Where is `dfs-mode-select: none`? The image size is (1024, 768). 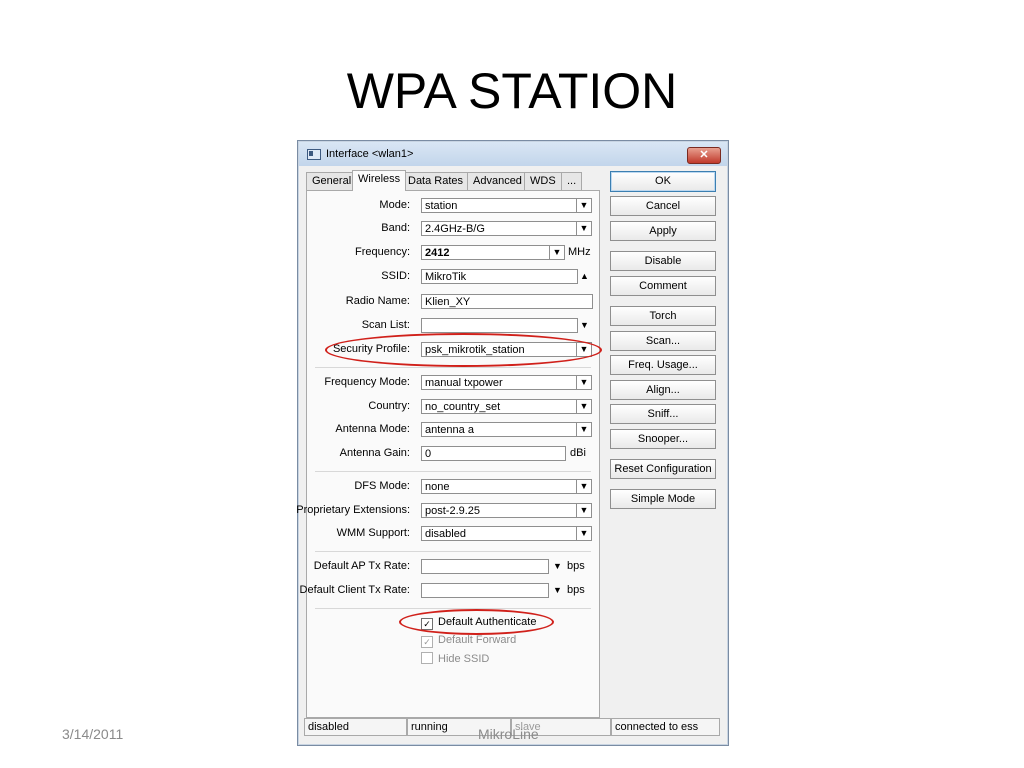
dfs-mode-select: none is located at coordinates (499, 486).